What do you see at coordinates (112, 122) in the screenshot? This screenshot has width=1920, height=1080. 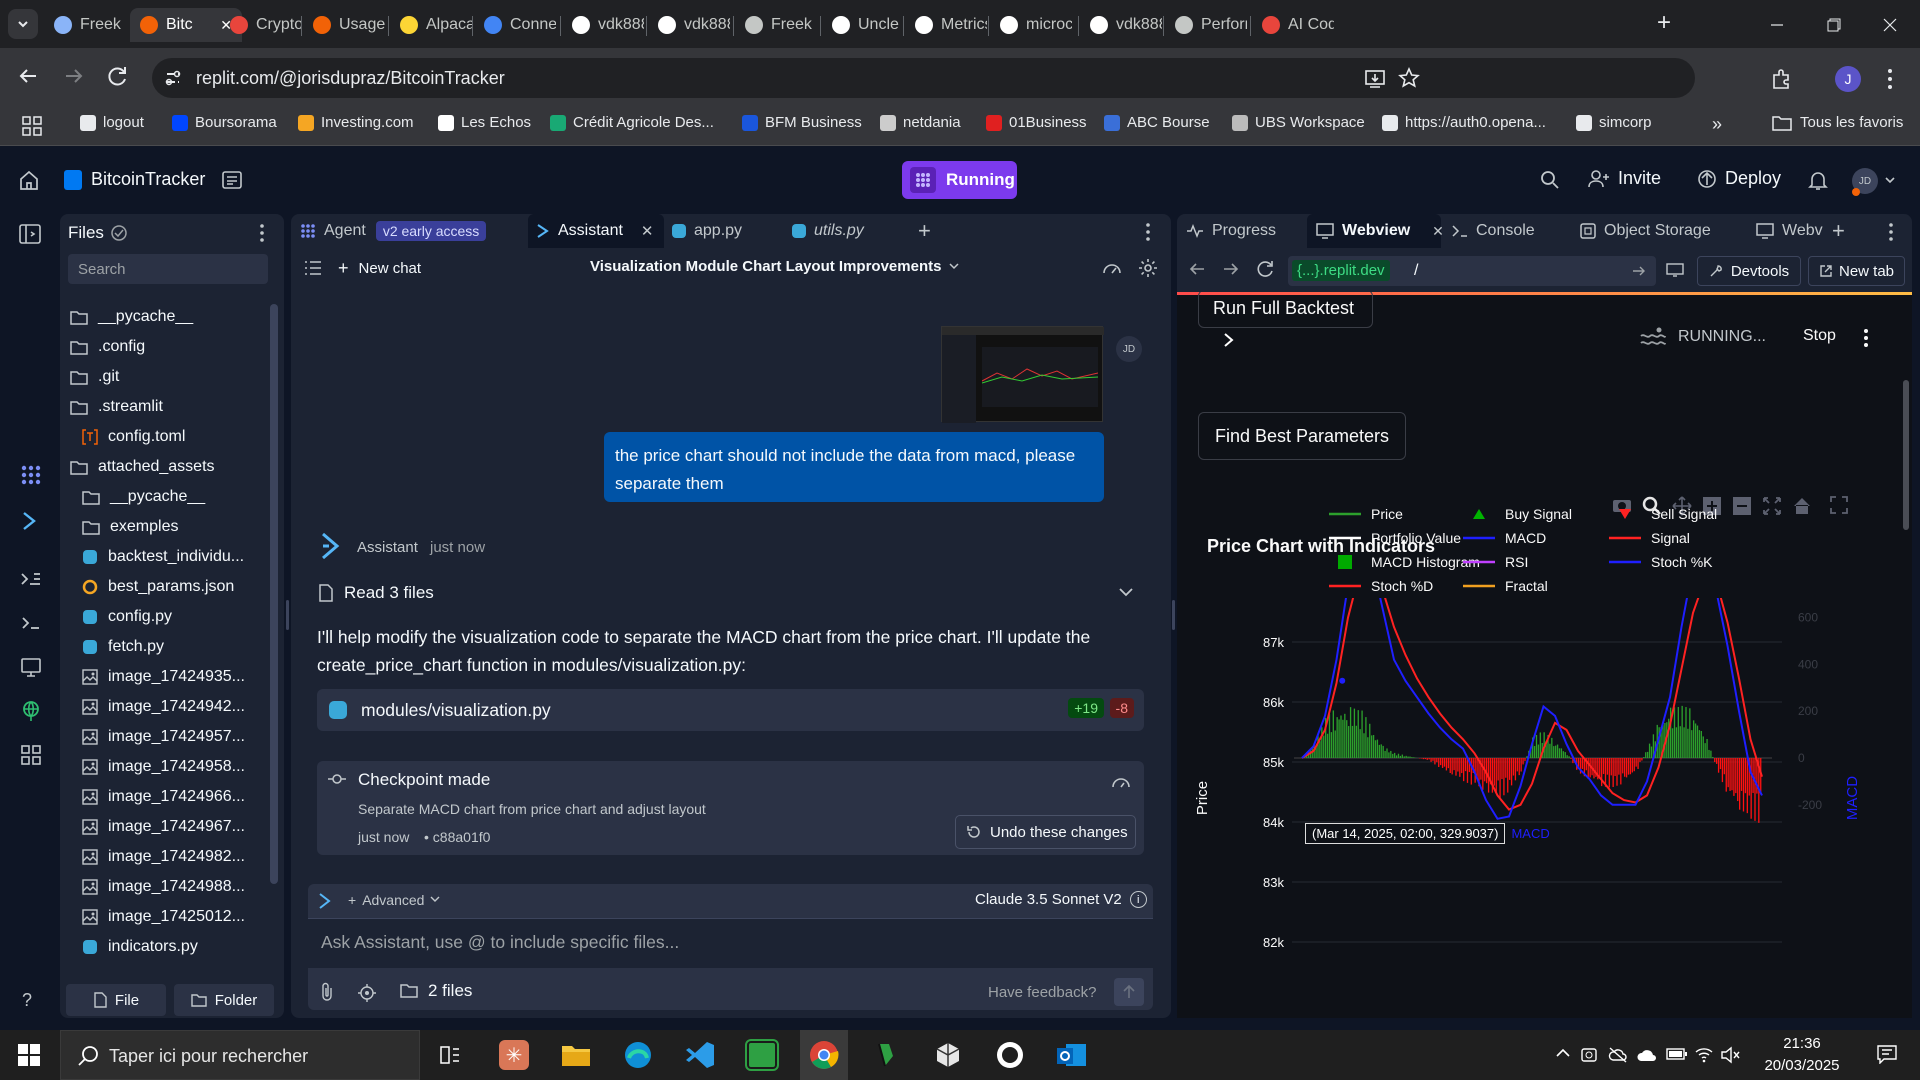 I see `bookmark-item: logout` at bounding box center [112, 122].